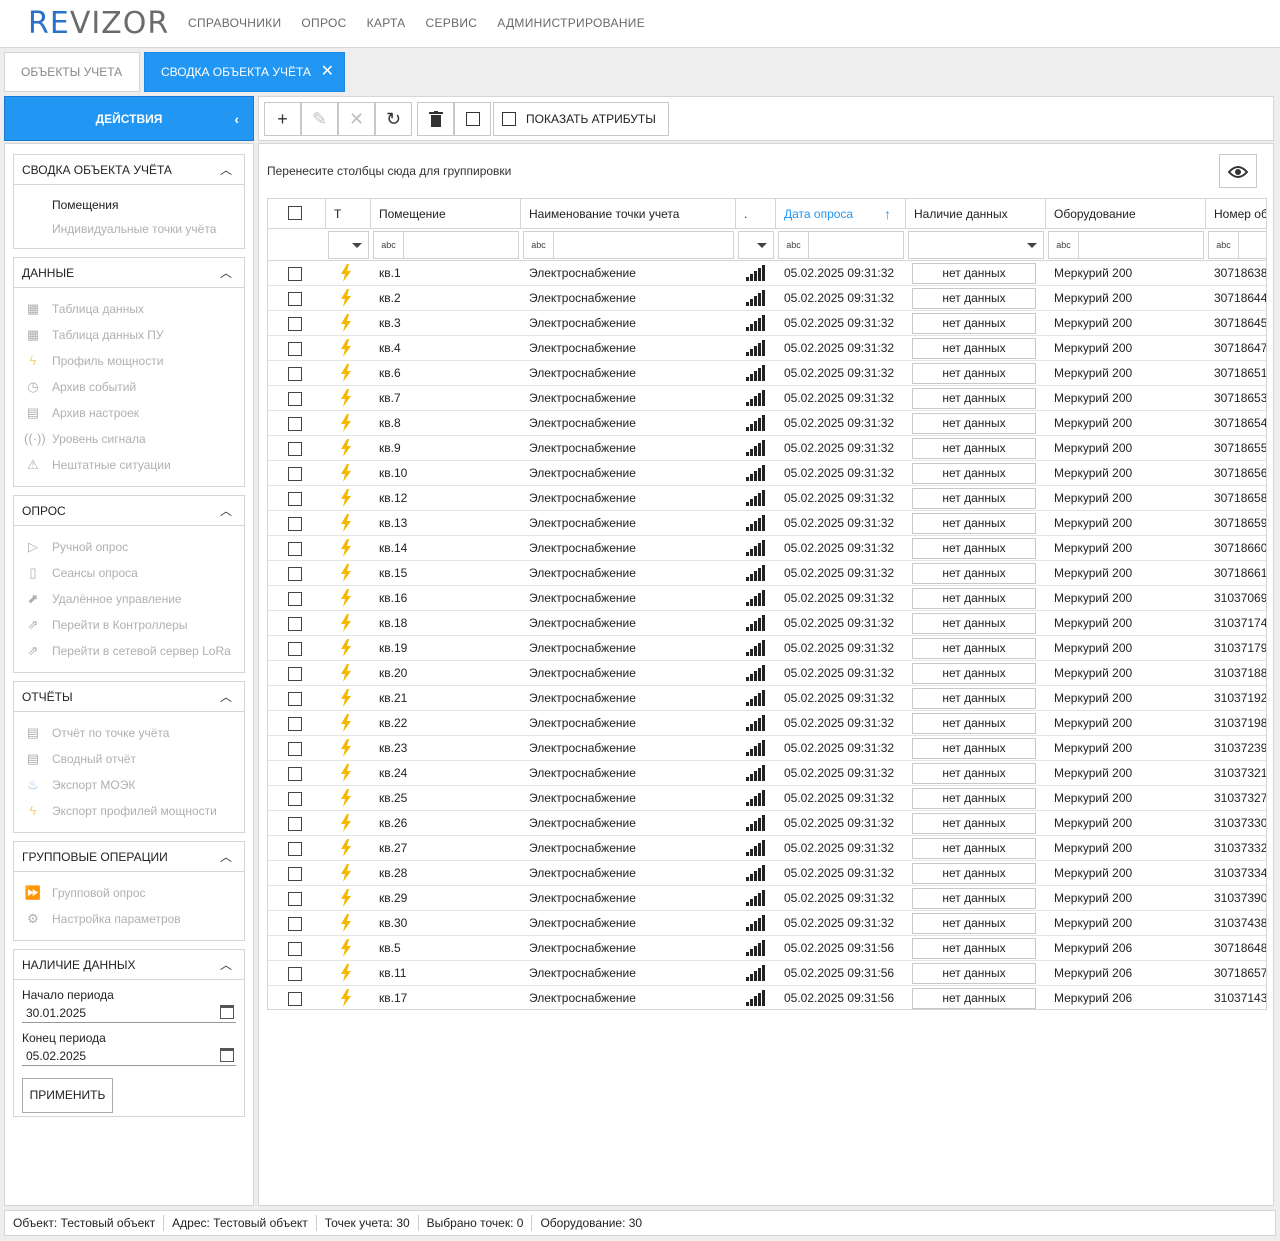  I want to click on show-attributes-toggle: ПОКАЗАТЬ АТРИБУТЫ, so click(581, 119).